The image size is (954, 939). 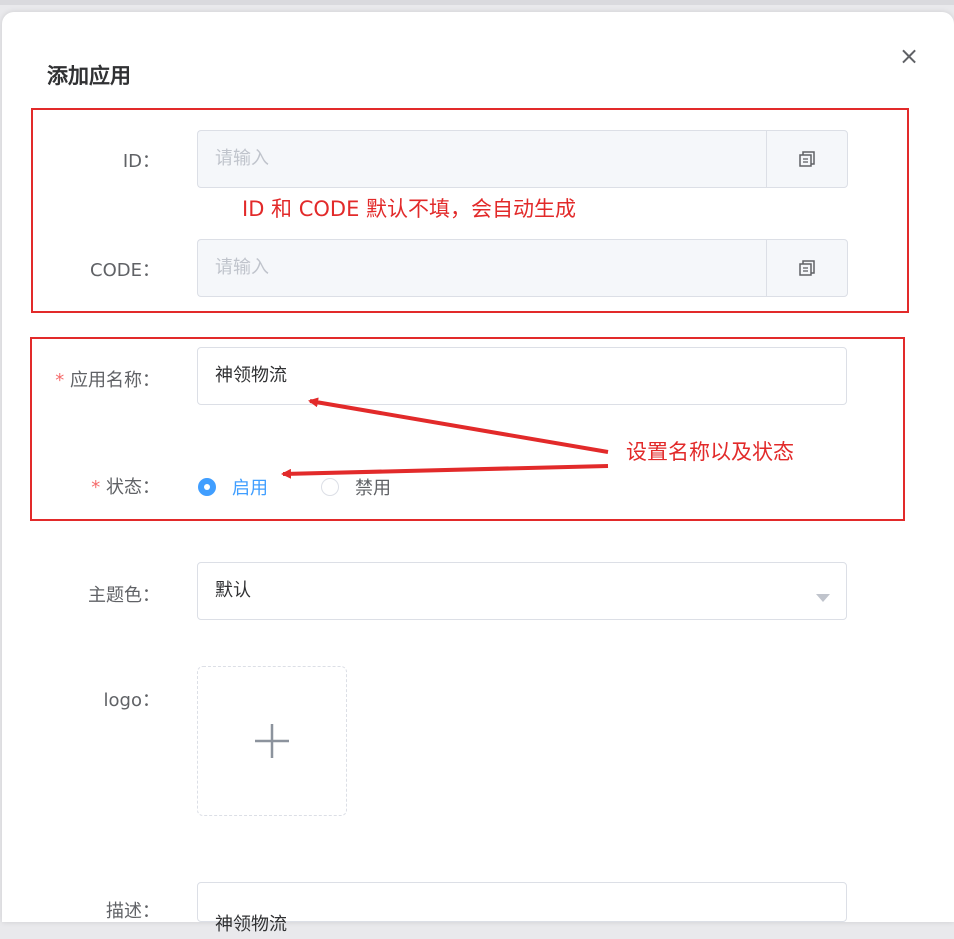 What do you see at coordinates (445, 471) in the screenshot?
I see `arrow-to-status` at bounding box center [445, 471].